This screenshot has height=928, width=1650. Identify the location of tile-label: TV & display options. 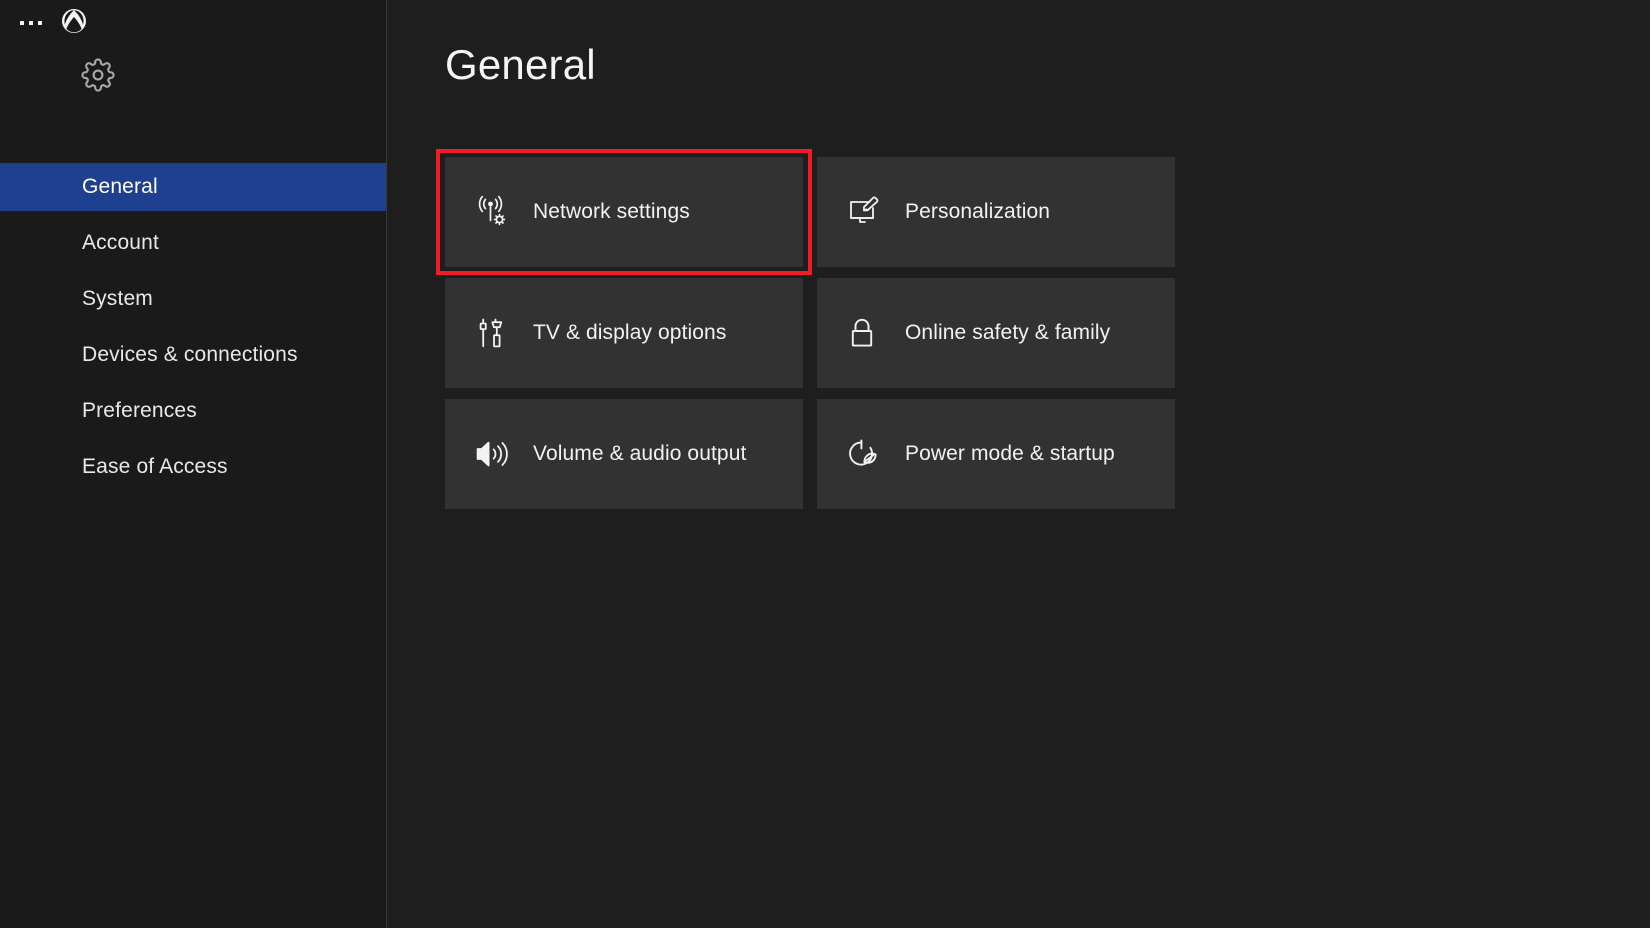
(630, 332).